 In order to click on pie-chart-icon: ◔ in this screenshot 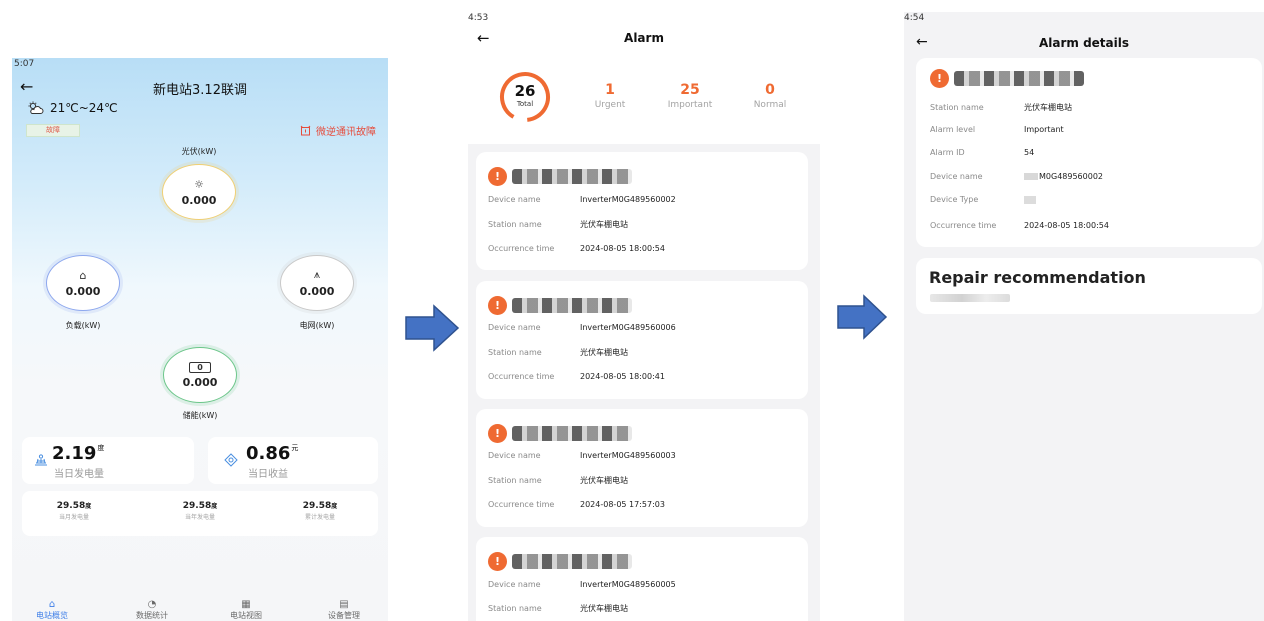, I will do `click(152, 604)`.